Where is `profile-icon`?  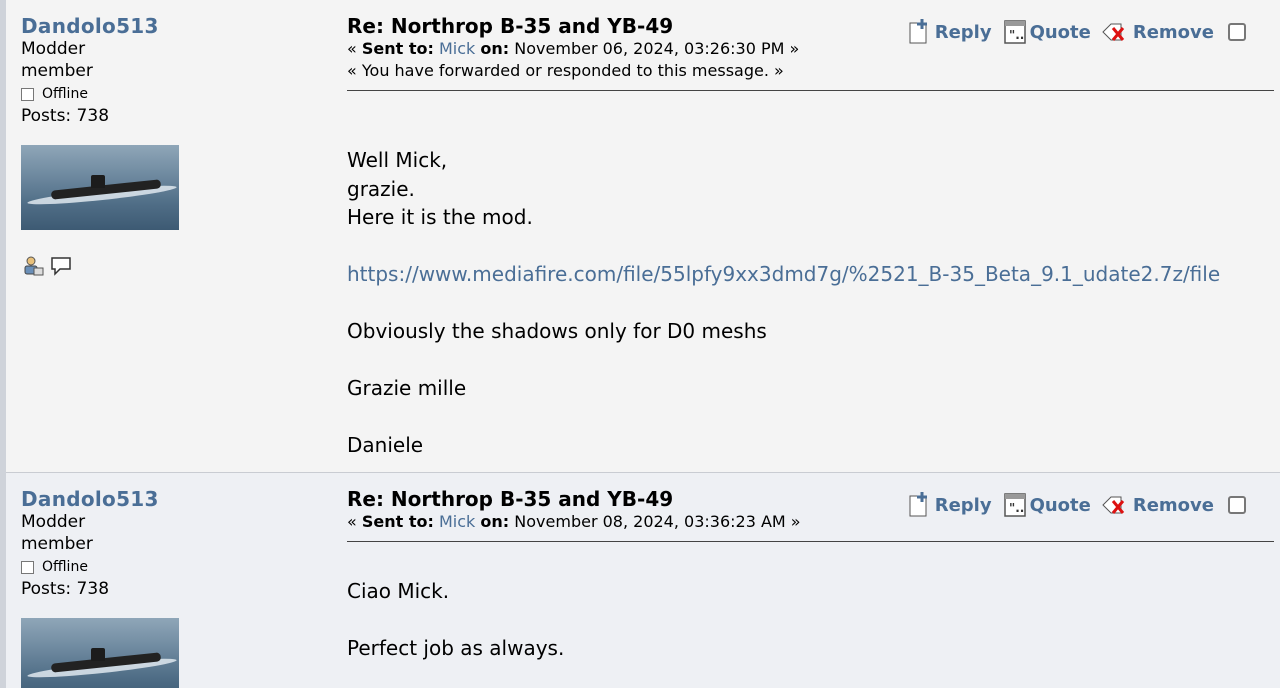
profile-icon is located at coordinates (33, 266).